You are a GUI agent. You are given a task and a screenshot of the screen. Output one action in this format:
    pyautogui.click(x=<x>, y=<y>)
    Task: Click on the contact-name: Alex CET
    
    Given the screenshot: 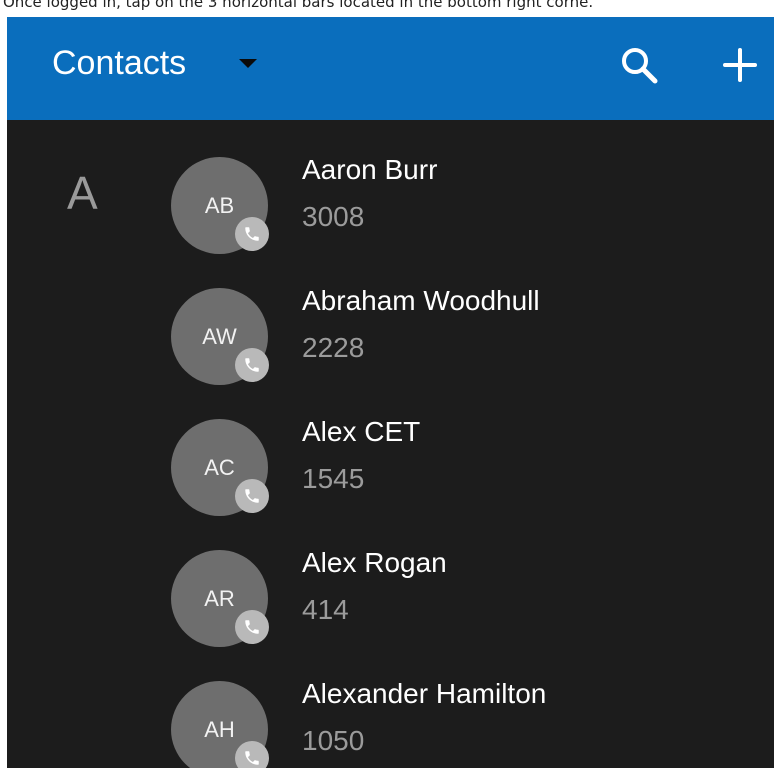 What is the action you would take?
    pyautogui.click(x=361, y=431)
    